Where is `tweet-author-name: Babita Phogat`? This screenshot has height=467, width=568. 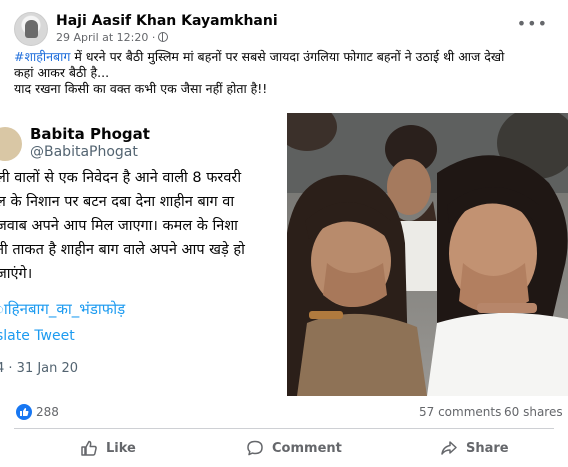
tweet-author-name: Babita Phogat is located at coordinates (90, 134).